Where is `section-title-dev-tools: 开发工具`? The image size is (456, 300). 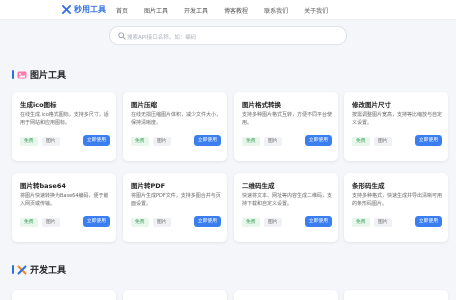 section-title-dev-tools: 开发工具 is located at coordinates (39, 269).